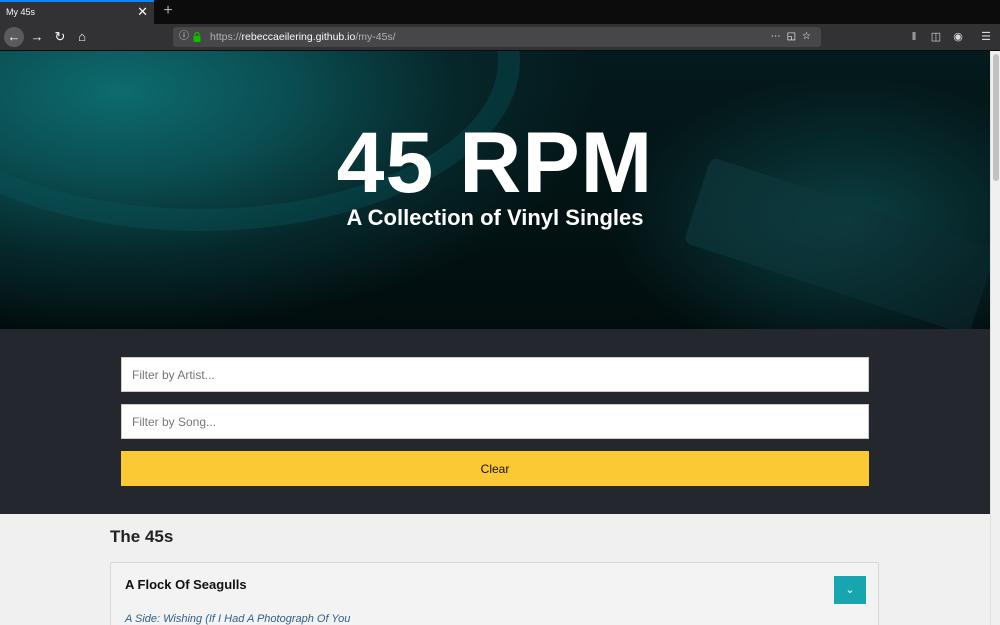 The image size is (1000, 625). I want to click on tab-my-45s: My 45s ✕, so click(77, 12).